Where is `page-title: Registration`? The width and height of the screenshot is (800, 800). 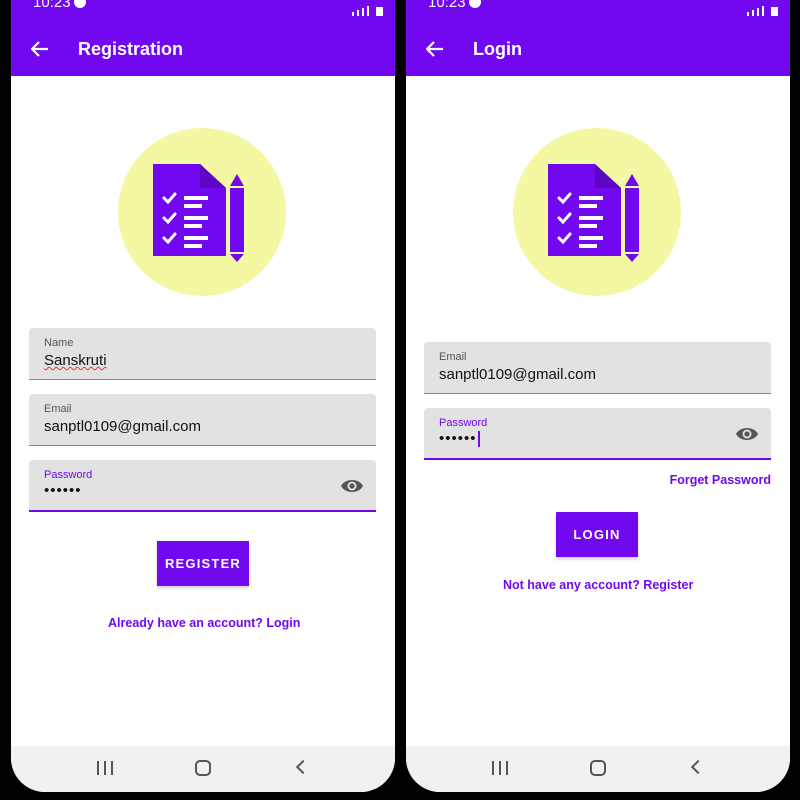
page-title: Registration is located at coordinates (131, 49).